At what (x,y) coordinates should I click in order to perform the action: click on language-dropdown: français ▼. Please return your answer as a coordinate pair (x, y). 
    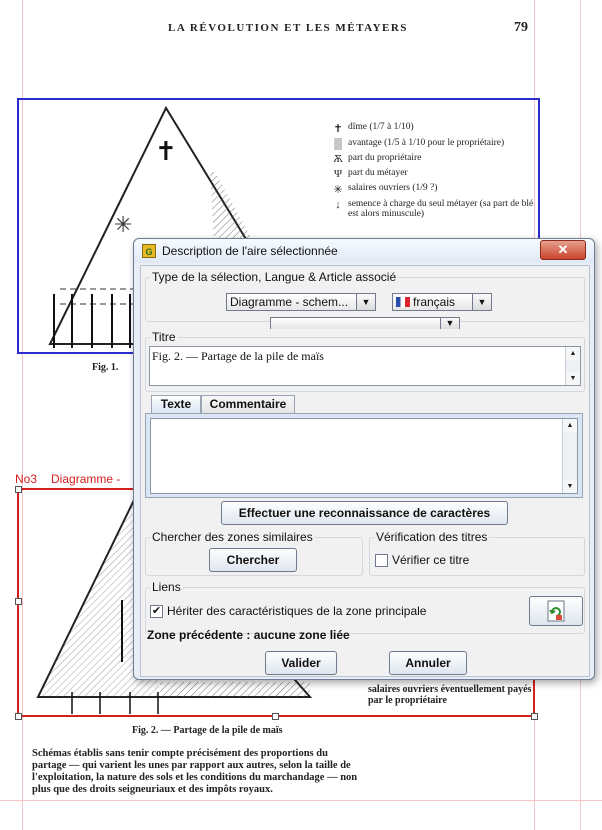
    Looking at the image, I should click on (442, 302).